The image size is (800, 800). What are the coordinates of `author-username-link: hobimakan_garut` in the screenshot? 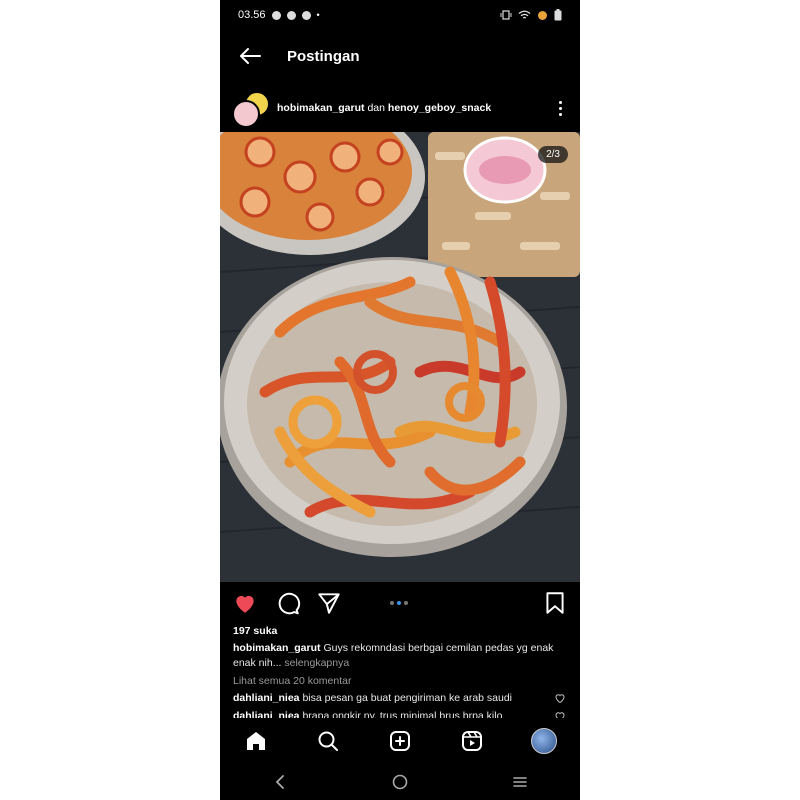 It's located at (321, 108).